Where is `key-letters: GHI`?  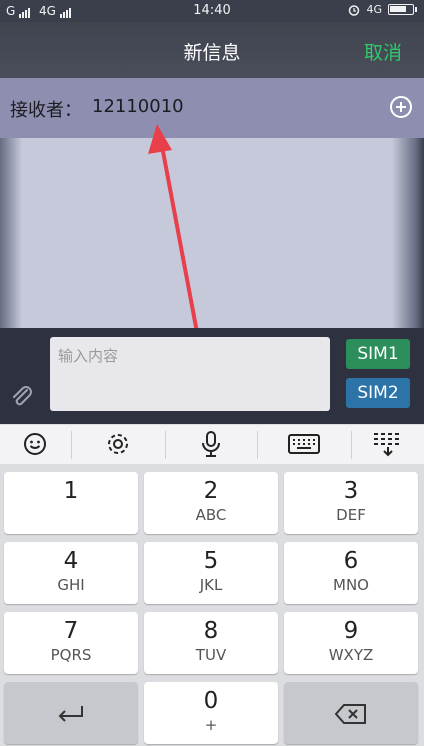
key-letters: GHI is located at coordinates (71, 585).